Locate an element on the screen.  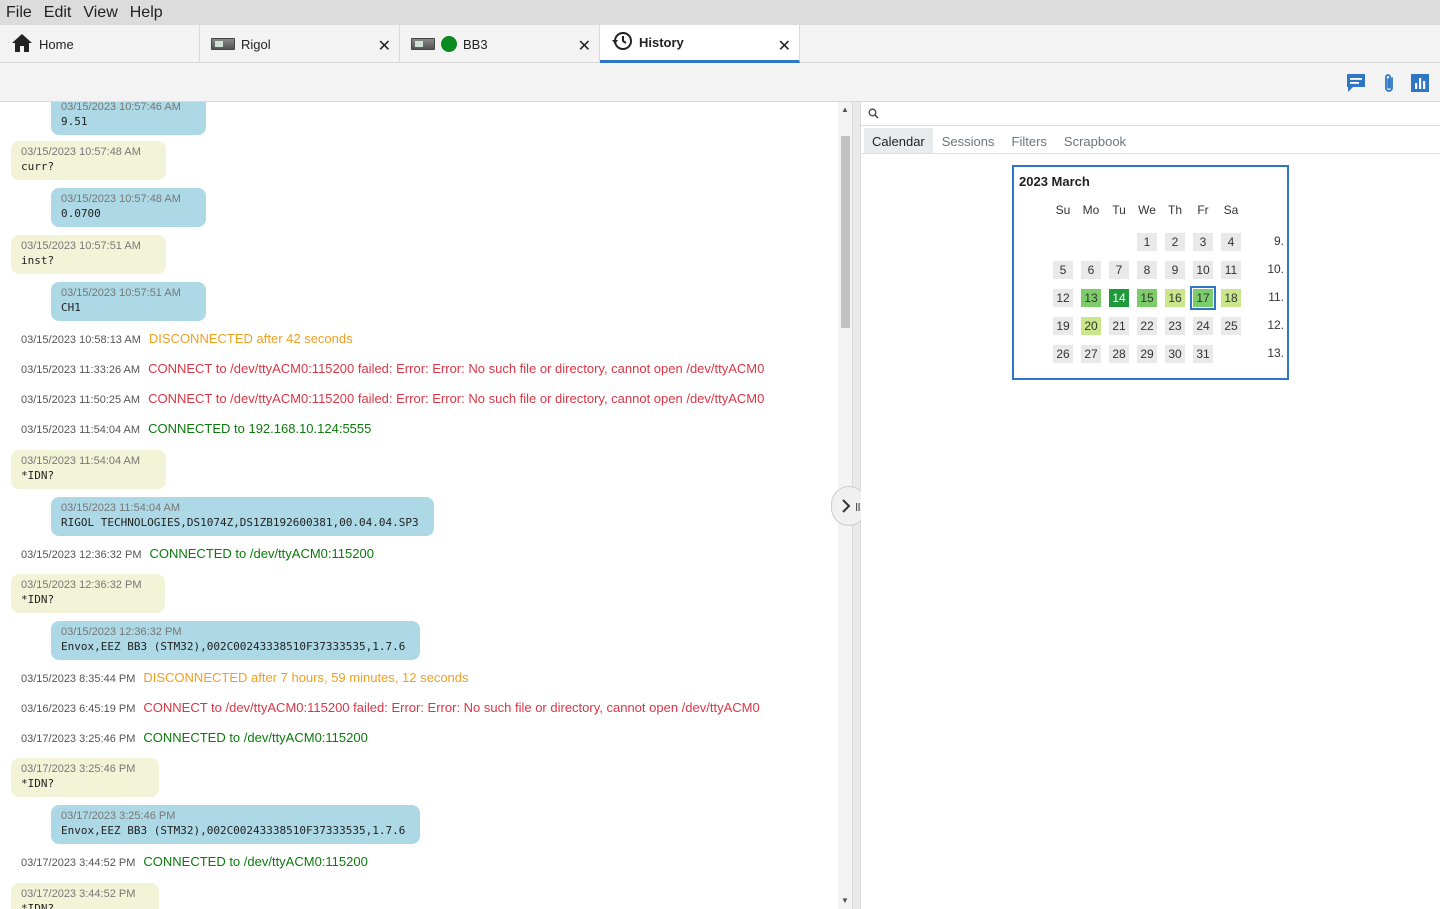
weekday-header: Tu is located at coordinates (1119, 210).